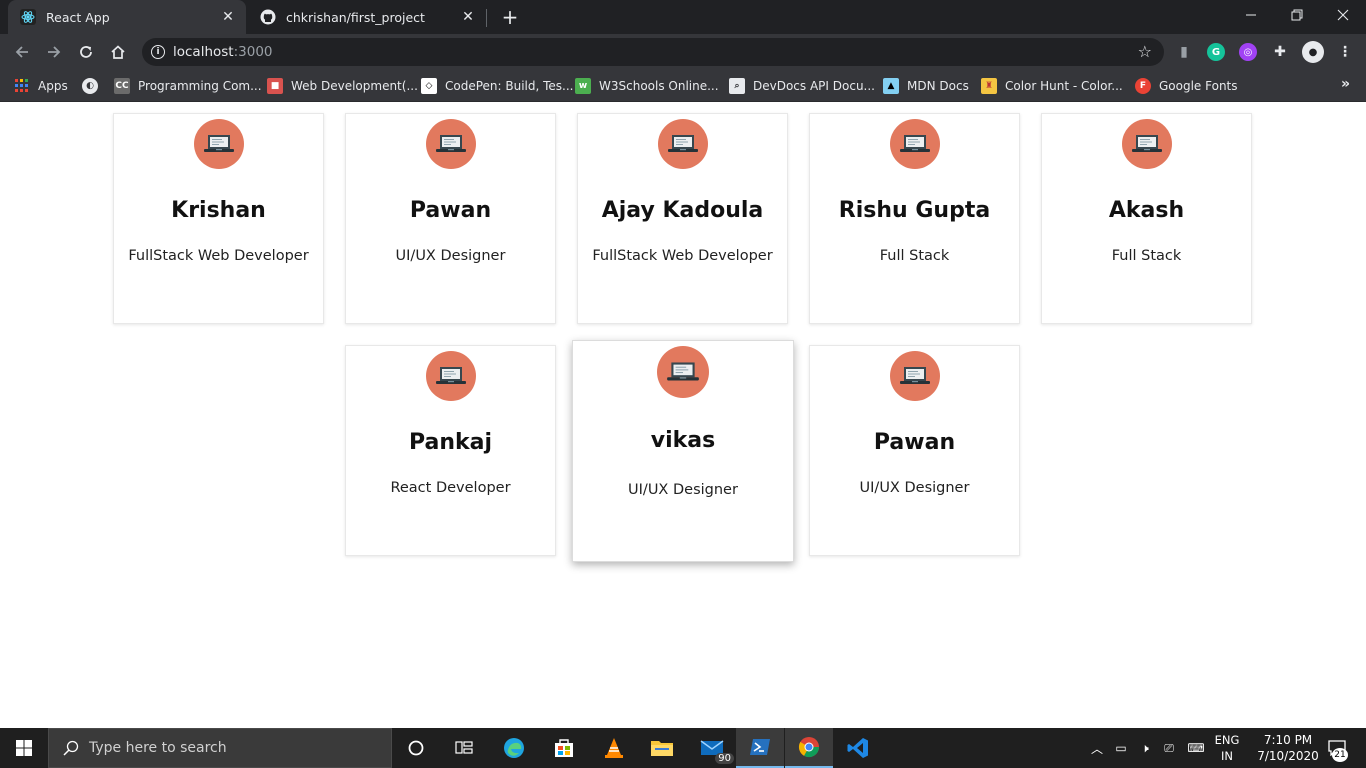 The image size is (1366, 768). I want to click on card-name: Krishan, so click(218, 210).